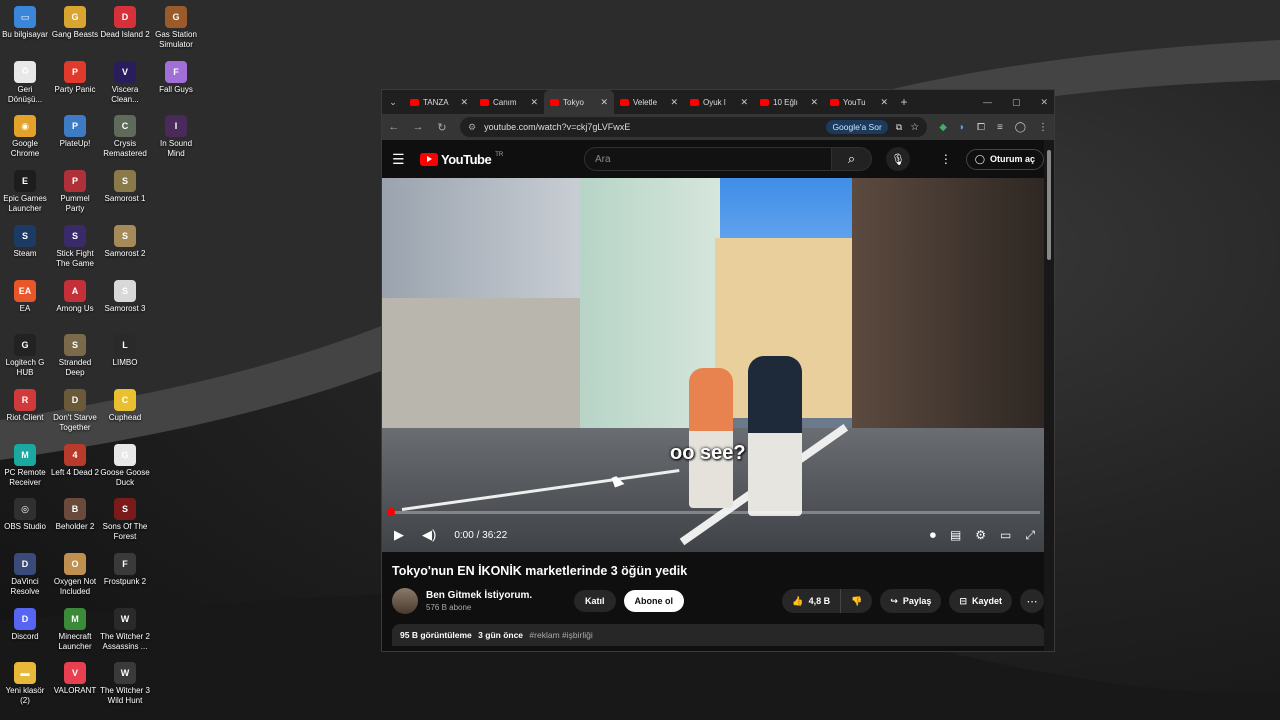  What do you see at coordinates (75, 77) in the screenshot?
I see `desktop-icon: P Party Panic` at bounding box center [75, 77].